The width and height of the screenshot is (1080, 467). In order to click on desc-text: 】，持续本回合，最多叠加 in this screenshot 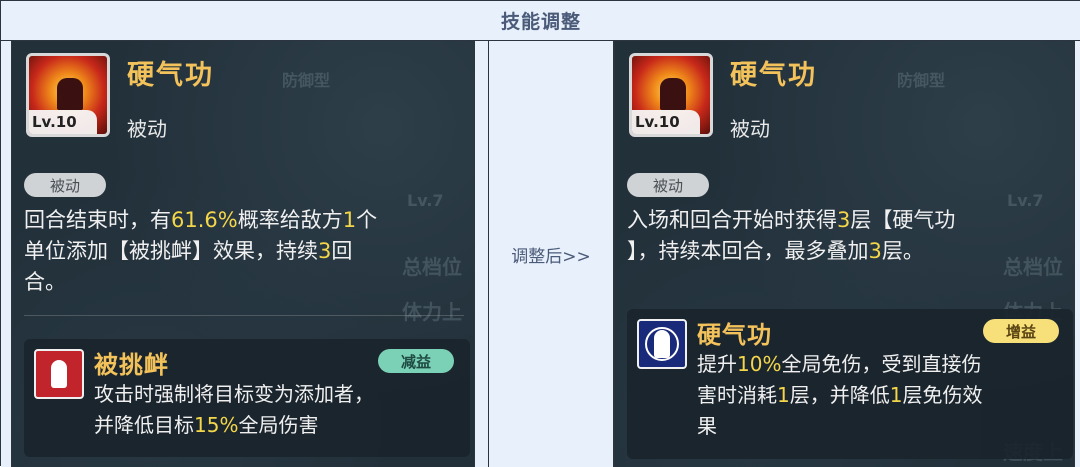, I will do `click(748, 251)`.